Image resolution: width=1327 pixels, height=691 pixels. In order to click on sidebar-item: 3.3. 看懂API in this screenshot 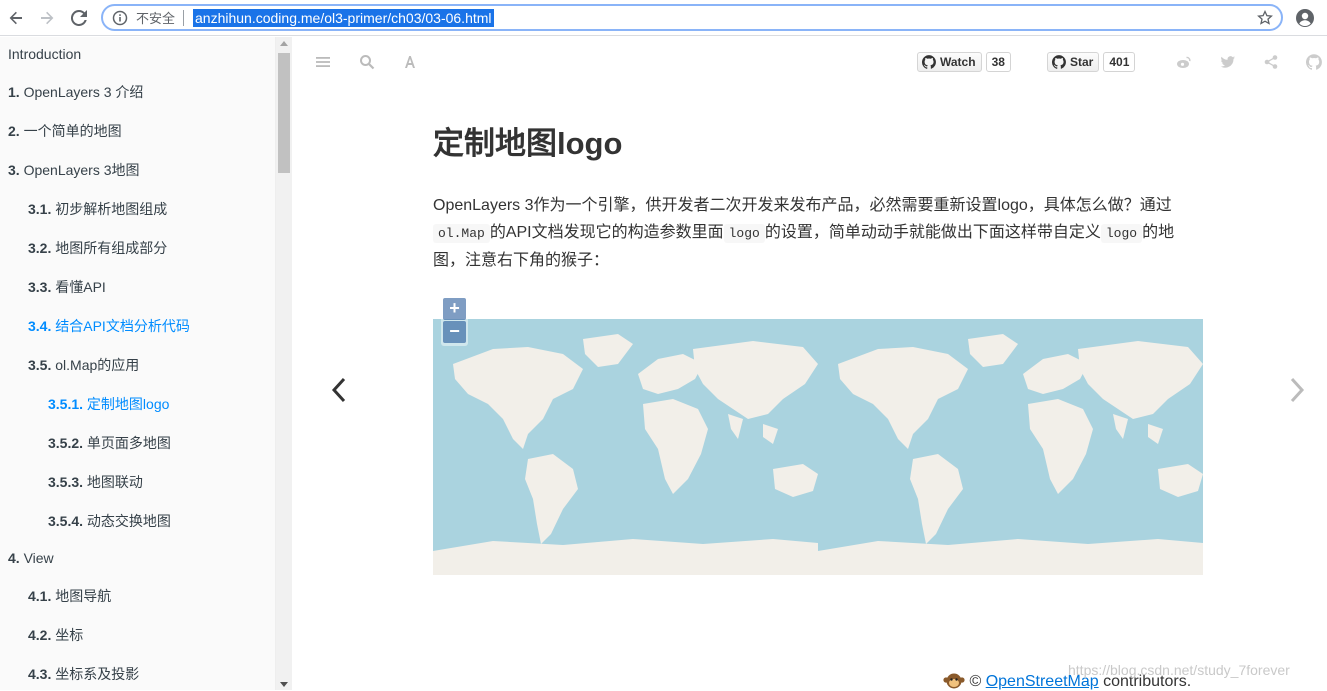, I will do `click(67, 287)`.